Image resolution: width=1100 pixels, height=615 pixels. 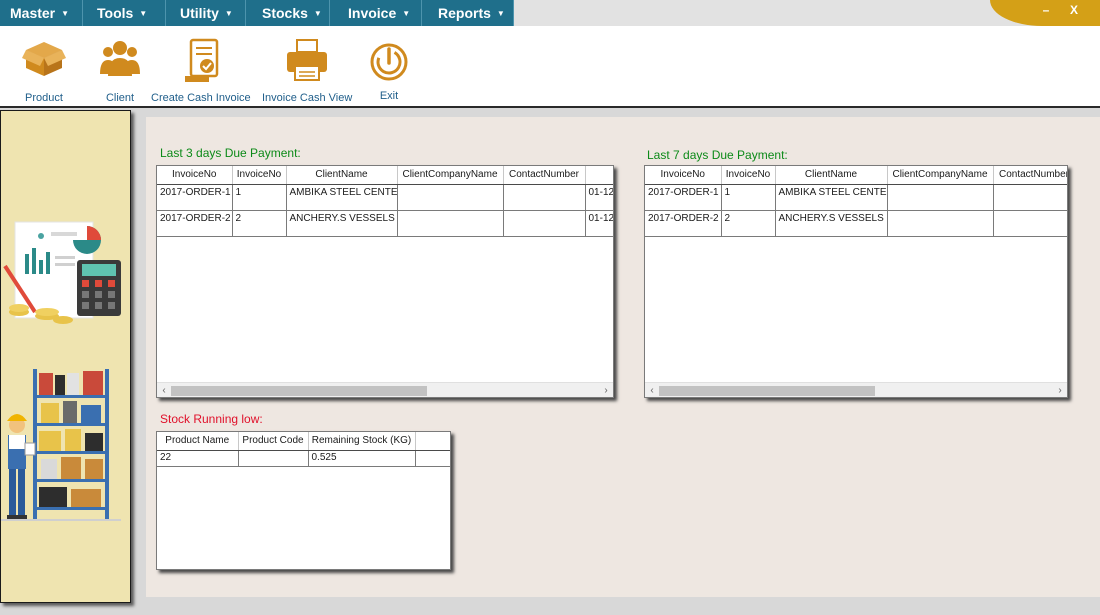 I want to click on menu-reports-label: Reports, so click(x=464, y=13).